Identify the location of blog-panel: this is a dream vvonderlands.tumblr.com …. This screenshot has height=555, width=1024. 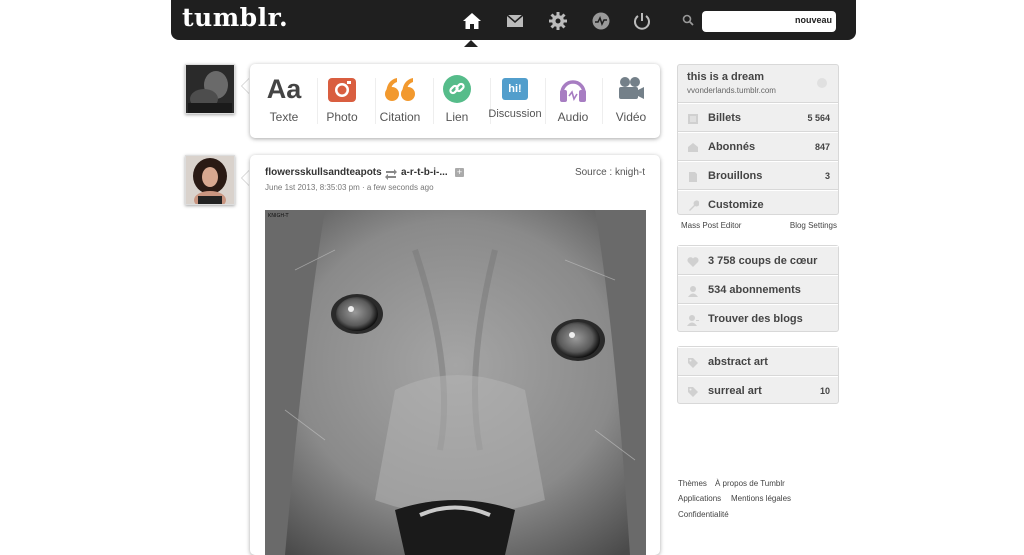
(758, 139).